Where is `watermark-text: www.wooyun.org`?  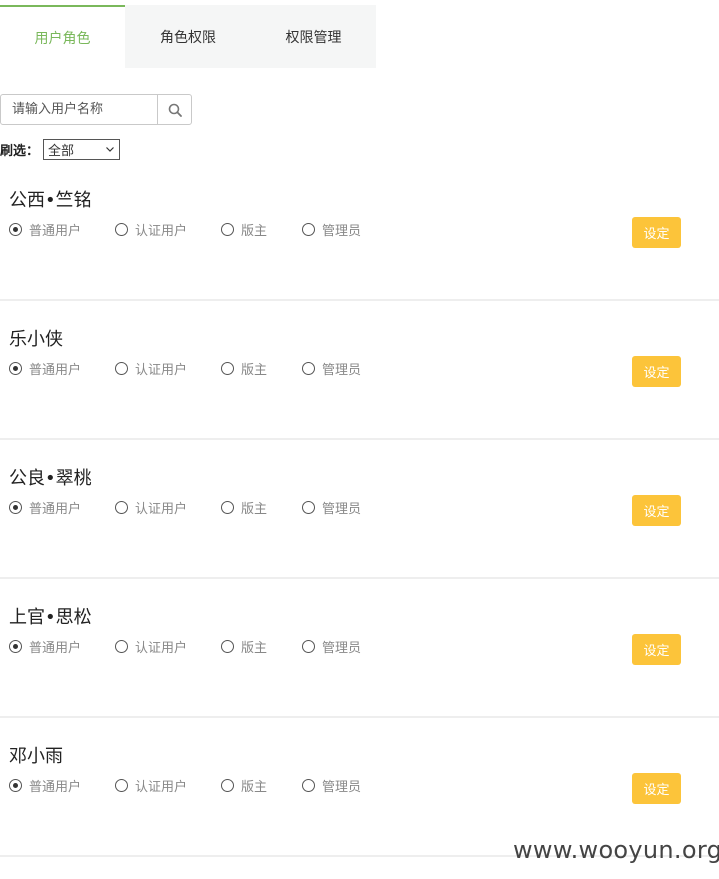
watermark-text: www.wooyun.org is located at coordinates (616, 850).